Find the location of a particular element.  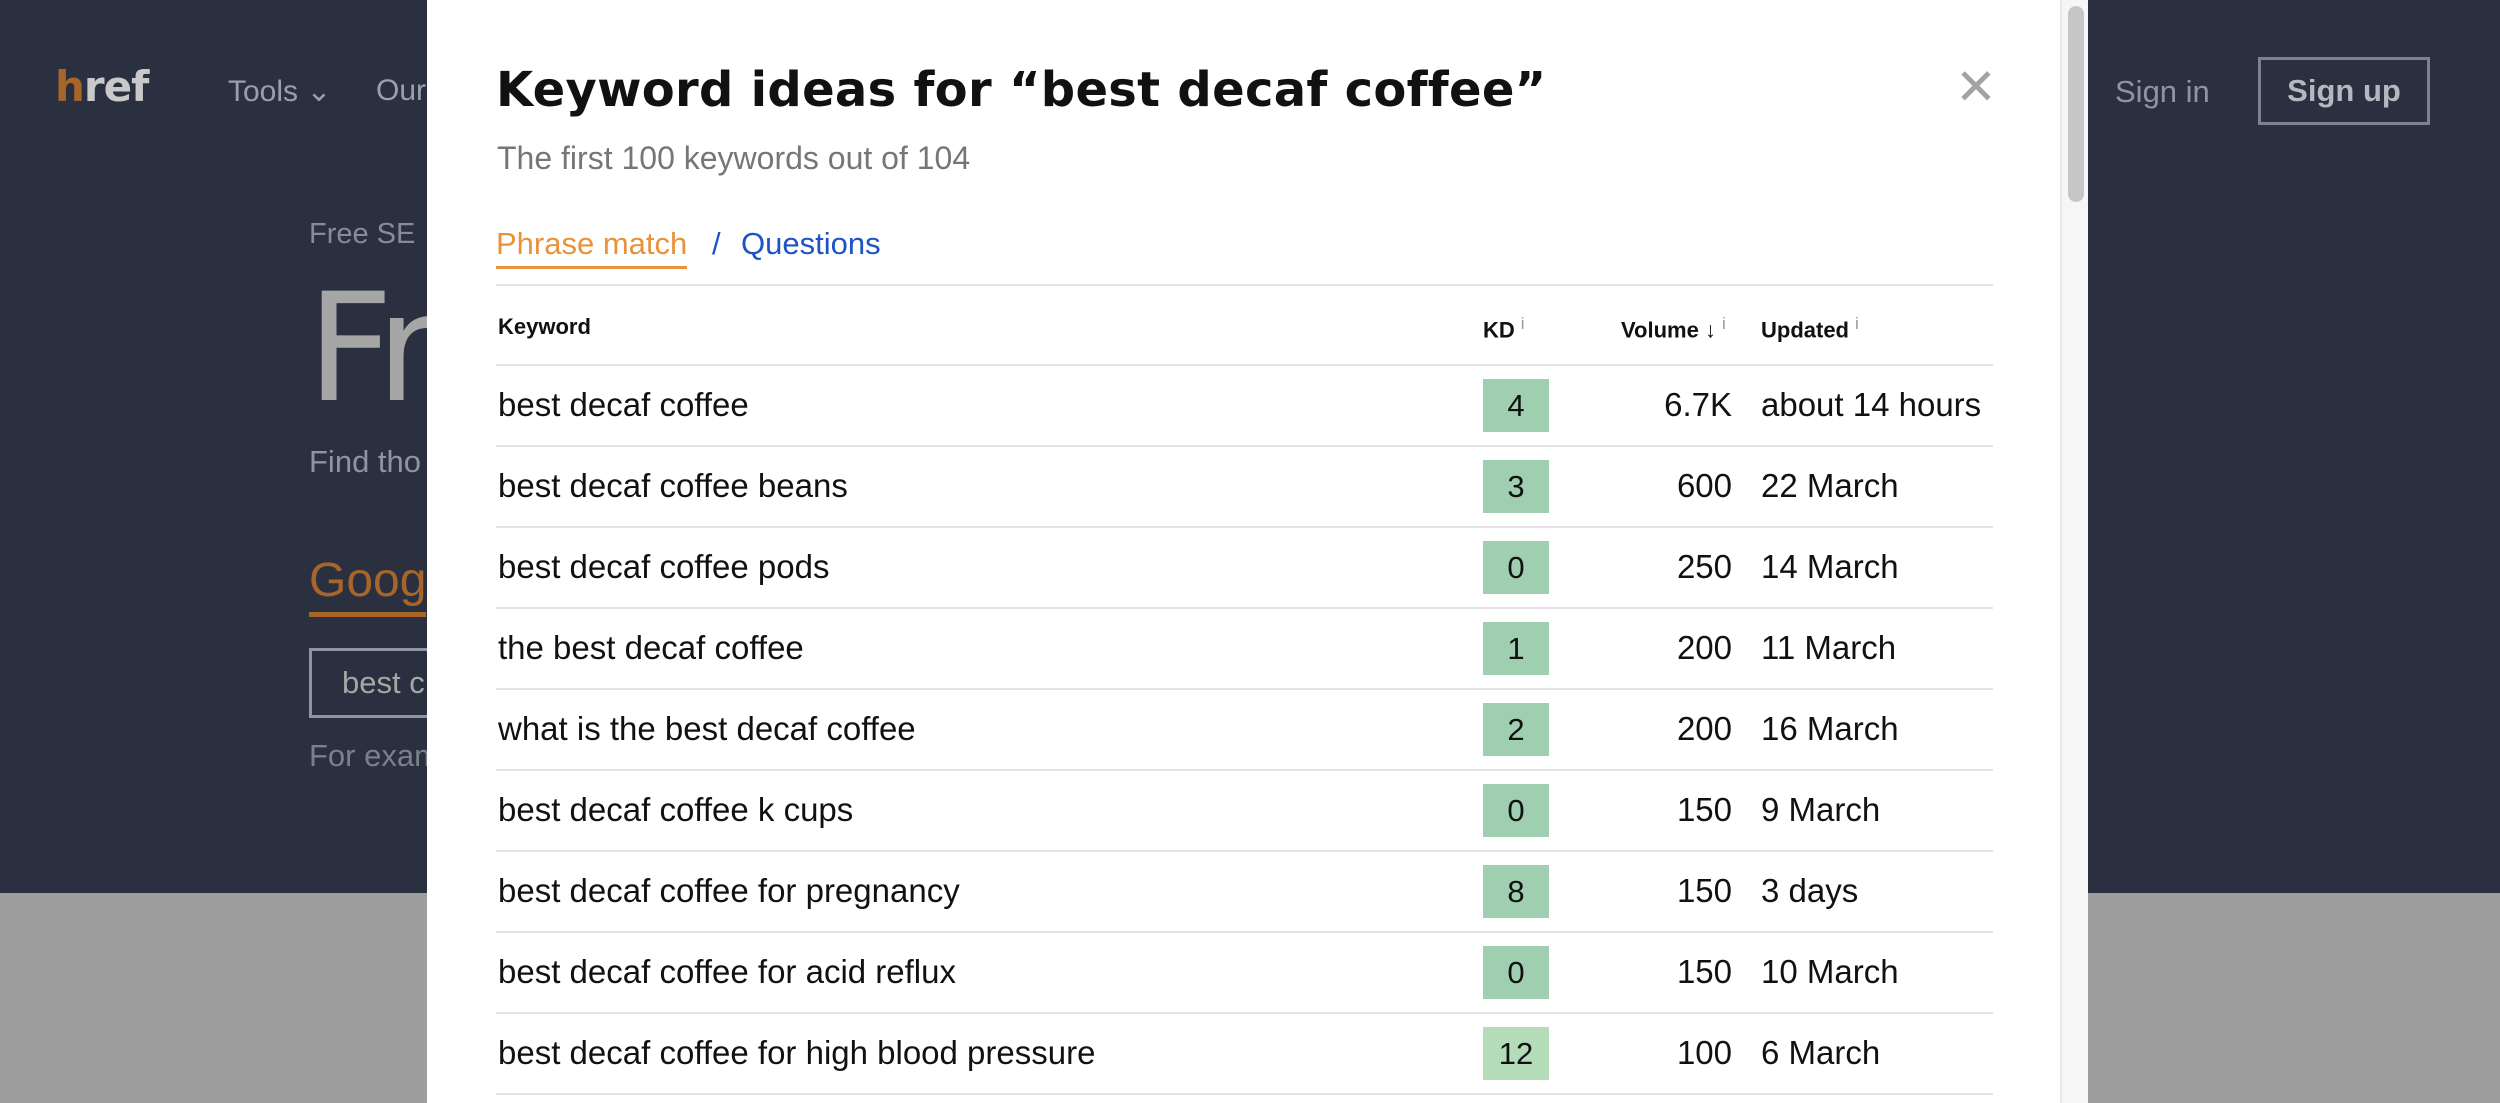

keyword-link: best decaf coffee k cups is located at coordinates (675, 810).